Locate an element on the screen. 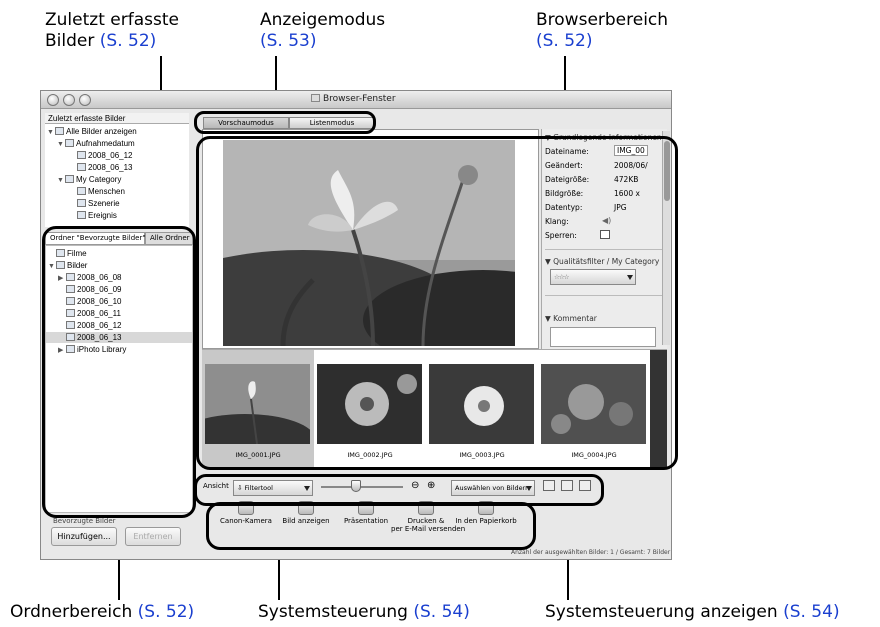  callout-folder-ref: (S. 52) is located at coordinates (166, 612).